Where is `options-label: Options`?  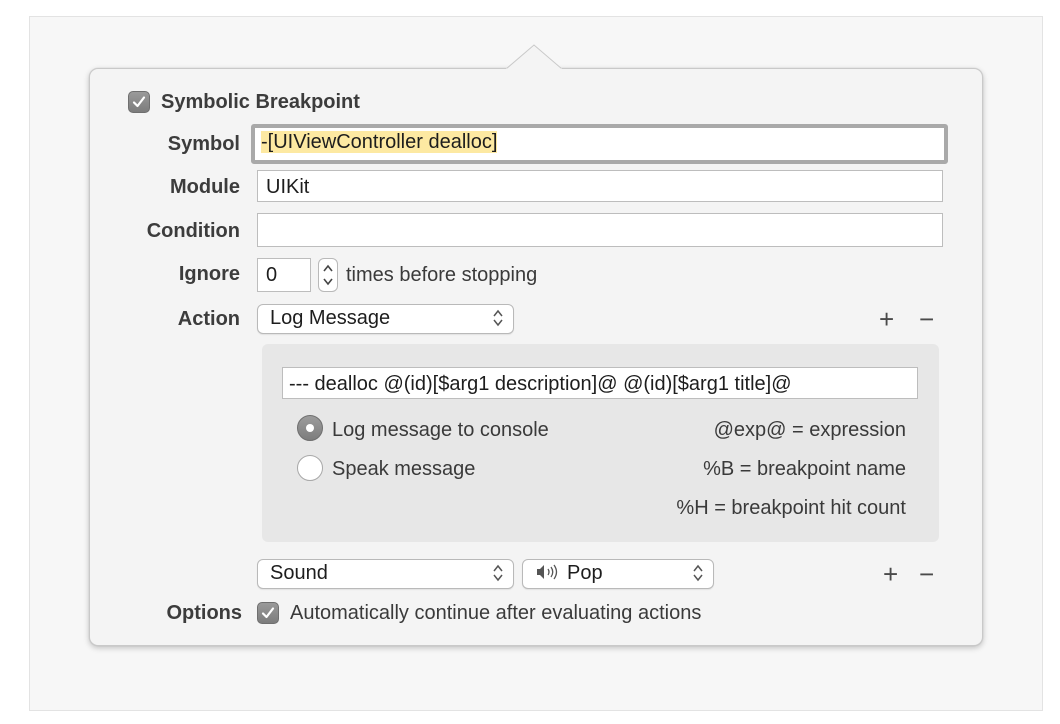 options-label: Options is located at coordinates (204, 613).